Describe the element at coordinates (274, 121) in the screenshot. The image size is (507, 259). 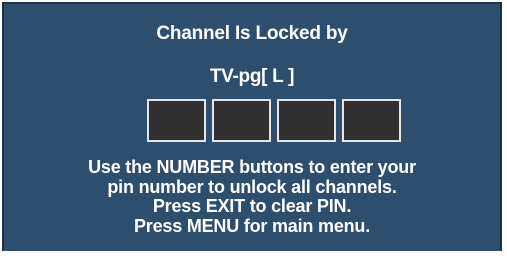
I see `pin-entry` at that location.